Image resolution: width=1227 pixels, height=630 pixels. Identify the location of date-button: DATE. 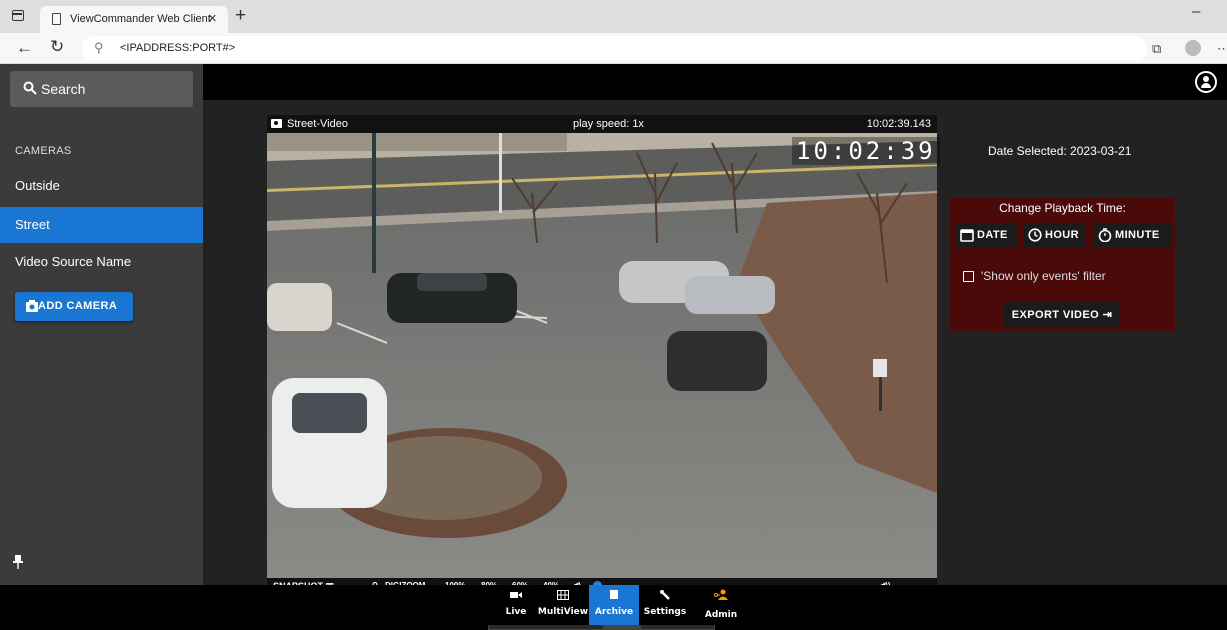
(986, 235).